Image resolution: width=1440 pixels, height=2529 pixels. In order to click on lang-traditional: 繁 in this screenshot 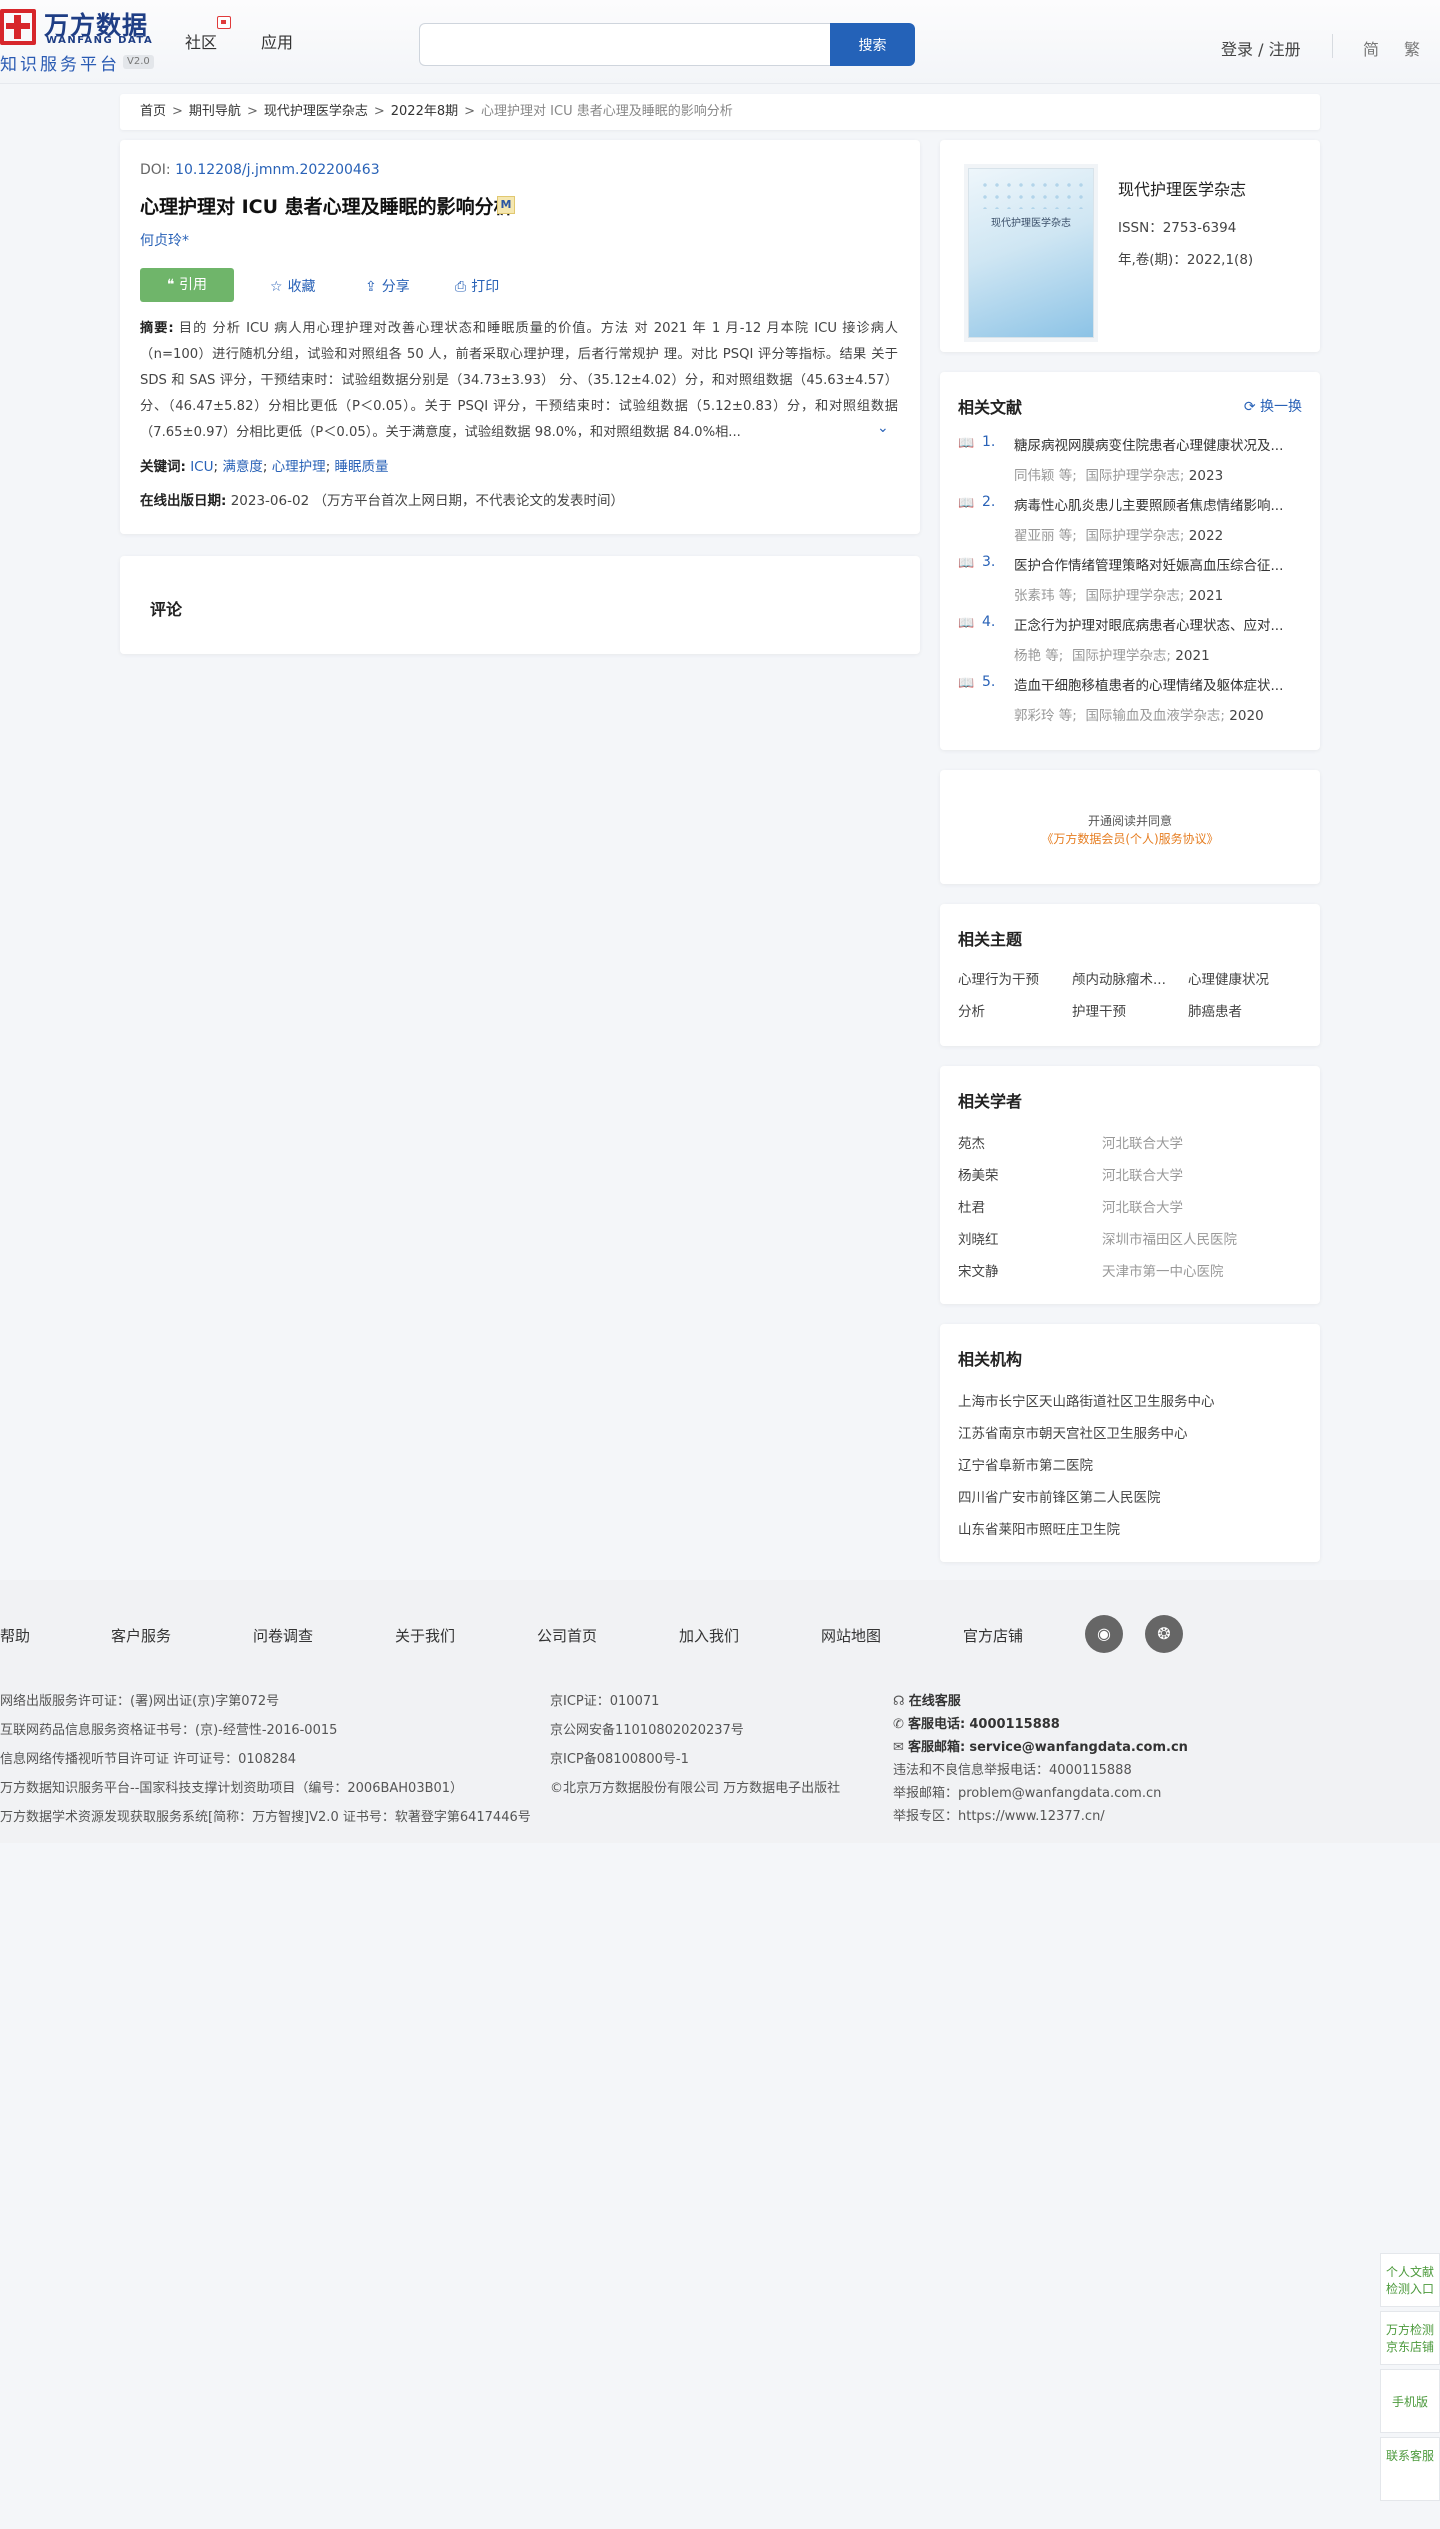, I will do `click(1412, 48)`.